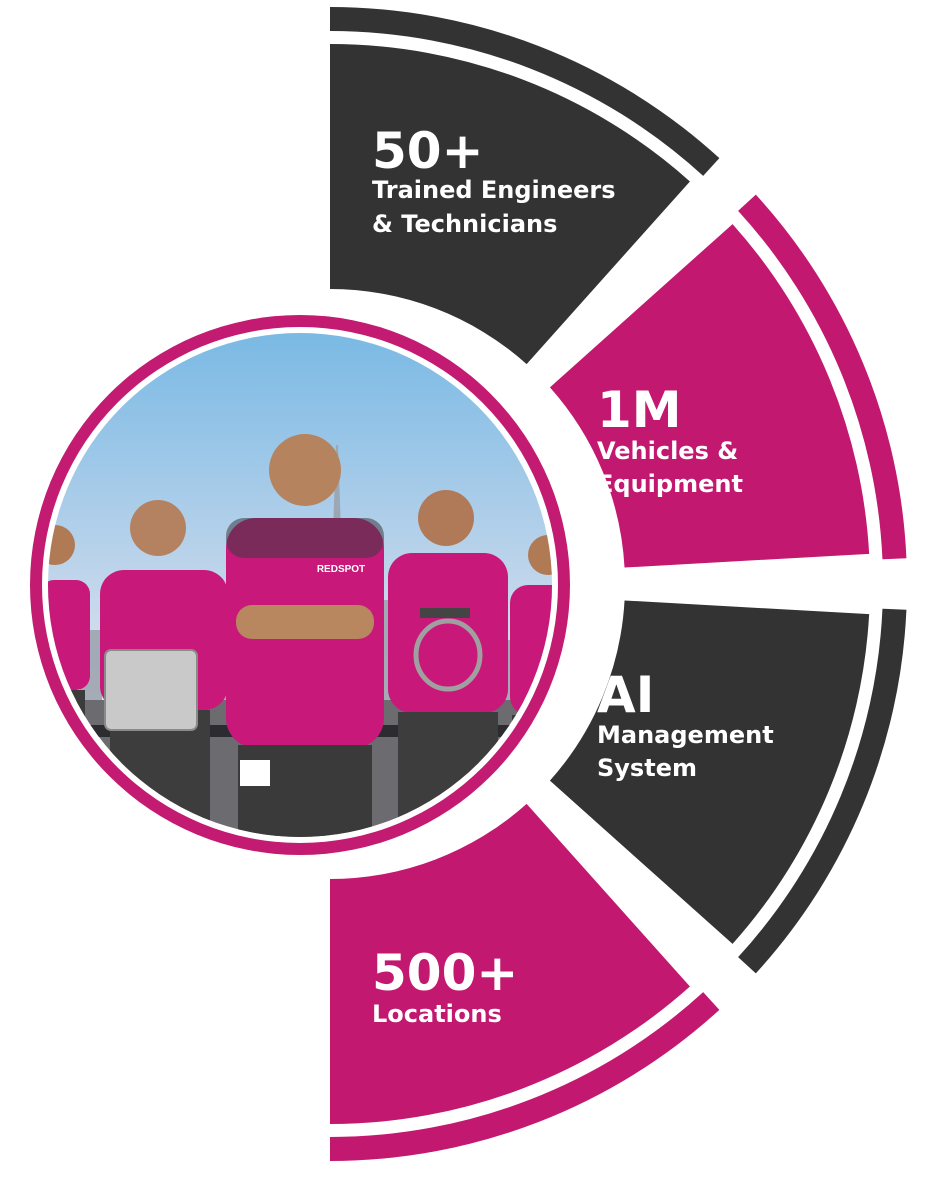 The image size is (944, 1192). I want to click on stat-value-locations: 500+, so click(445, 973).